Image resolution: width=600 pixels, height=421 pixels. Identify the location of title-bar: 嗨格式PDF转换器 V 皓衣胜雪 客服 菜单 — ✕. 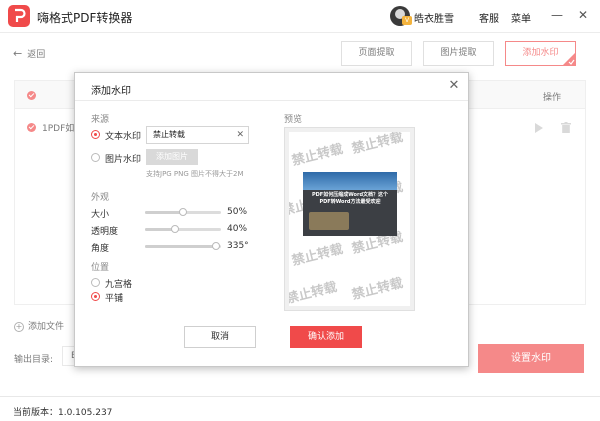
(300, 16).